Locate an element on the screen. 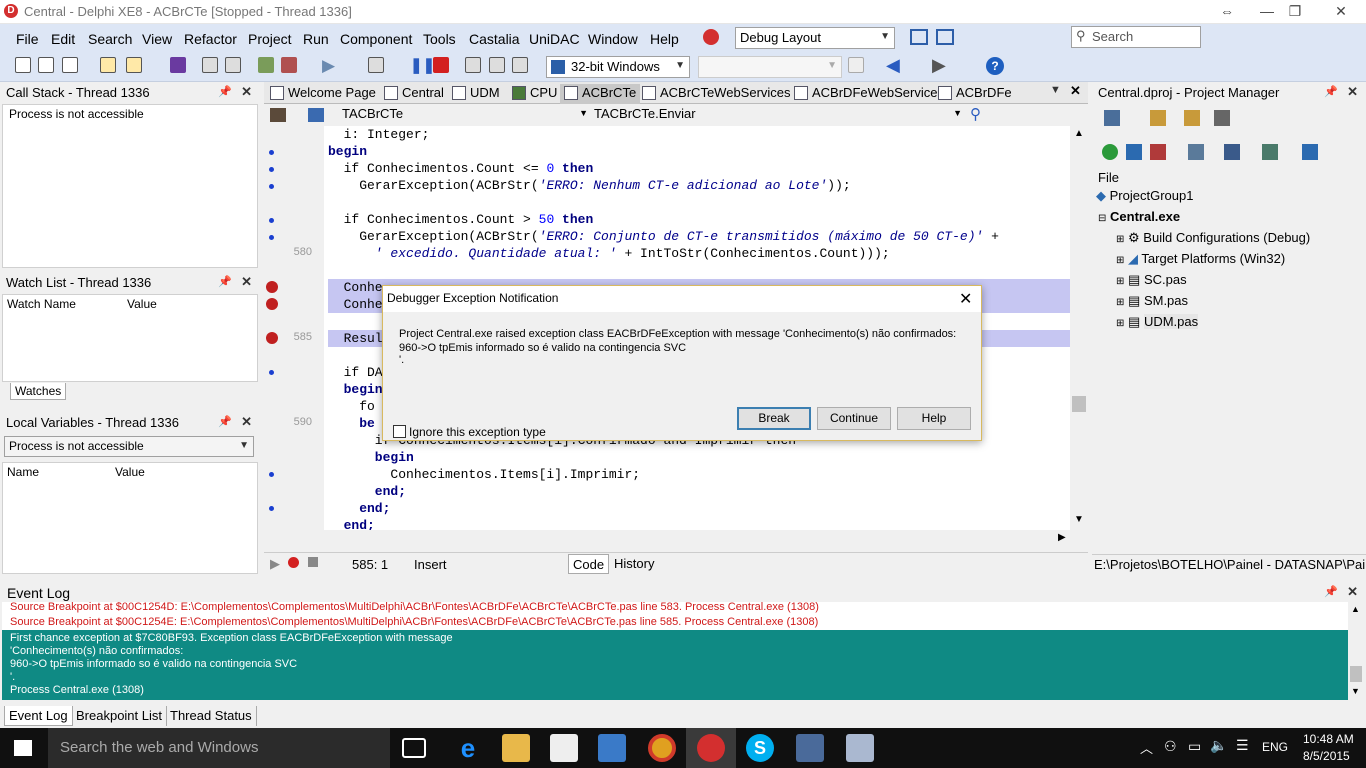  menu-unidac: UniDAC is located at coordinates (554, 39).